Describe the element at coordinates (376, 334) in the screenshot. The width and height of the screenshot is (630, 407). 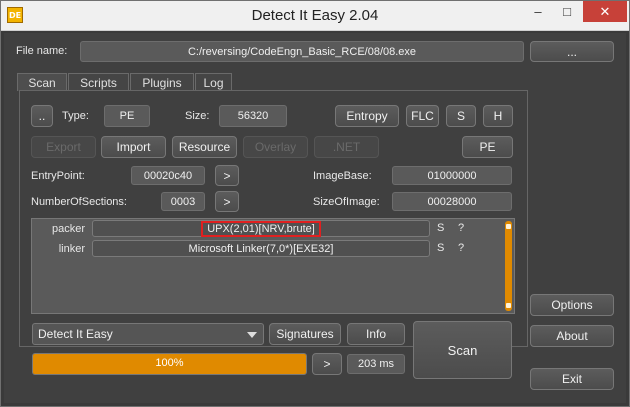
I see `info-button: Info` at that location.